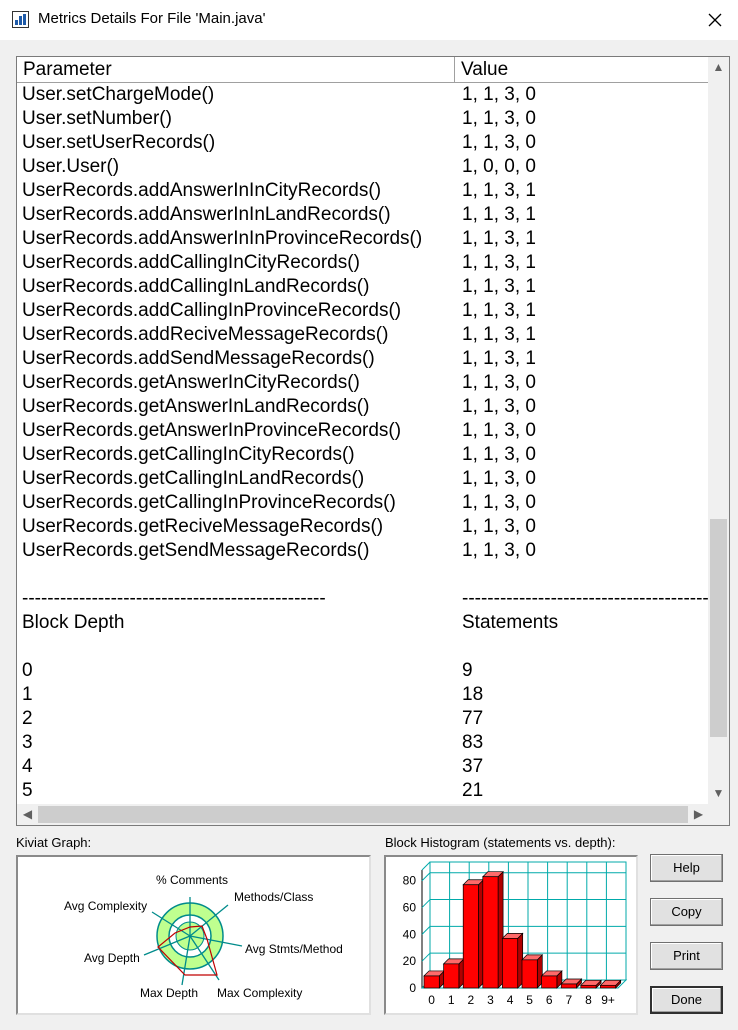 The height and width of the screenshot is (1030, 738). Describe the element at coordinates (473, 718) in the screenshot. I see `value-cell: 77` at that location.